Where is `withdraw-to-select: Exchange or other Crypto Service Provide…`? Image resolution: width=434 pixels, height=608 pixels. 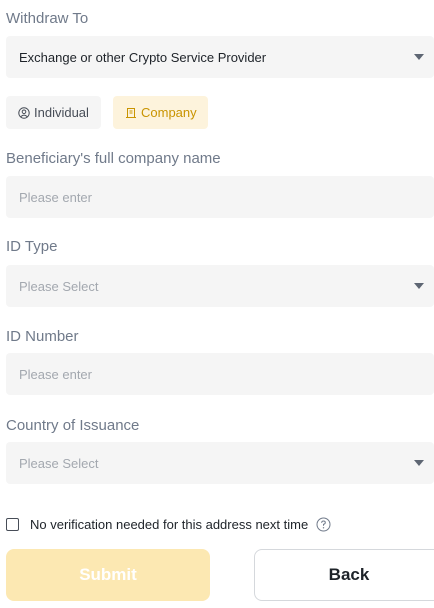 withdraw-to-select: Exchange or other Crypto Service Provide… is located at coordinates (220, 57).